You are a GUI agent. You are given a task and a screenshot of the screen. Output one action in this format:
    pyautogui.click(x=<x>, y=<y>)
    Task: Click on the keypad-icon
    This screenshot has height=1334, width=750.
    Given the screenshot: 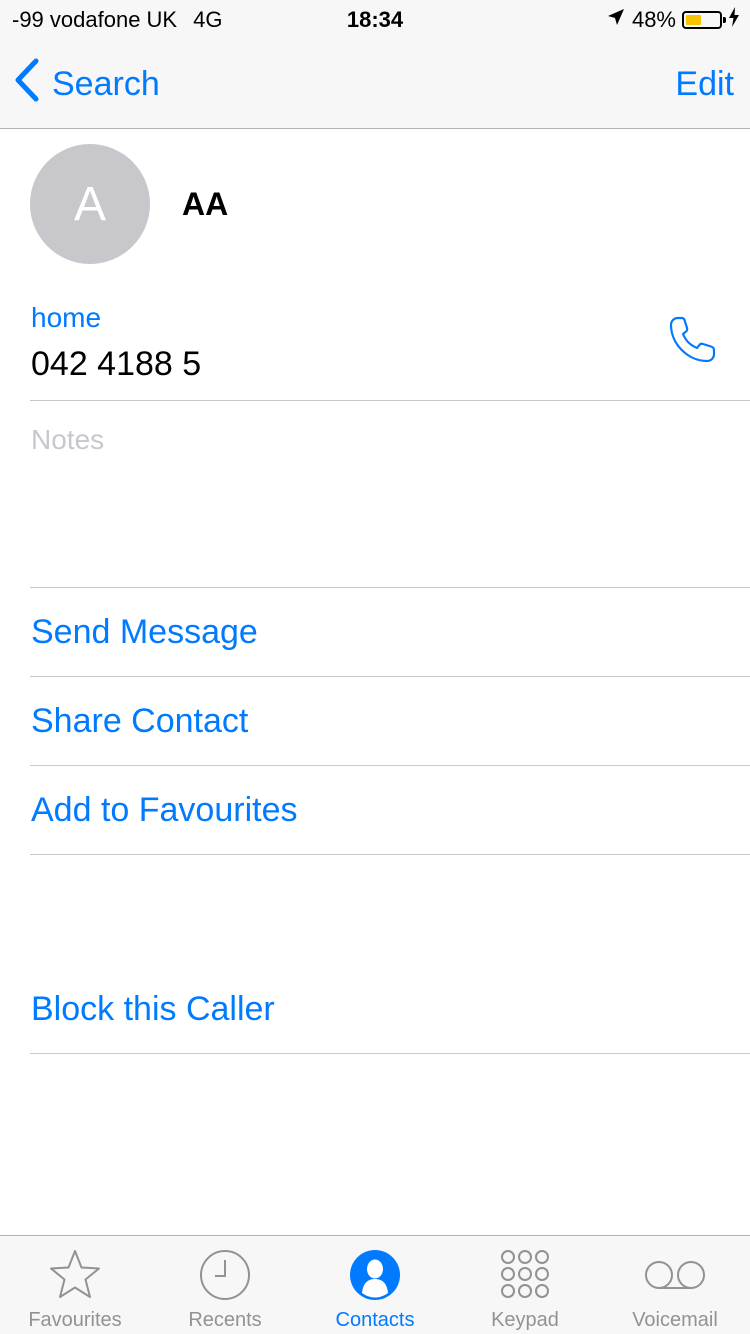 What is the action you would take?
    pyautogui.click(x=525, y=1275)
    